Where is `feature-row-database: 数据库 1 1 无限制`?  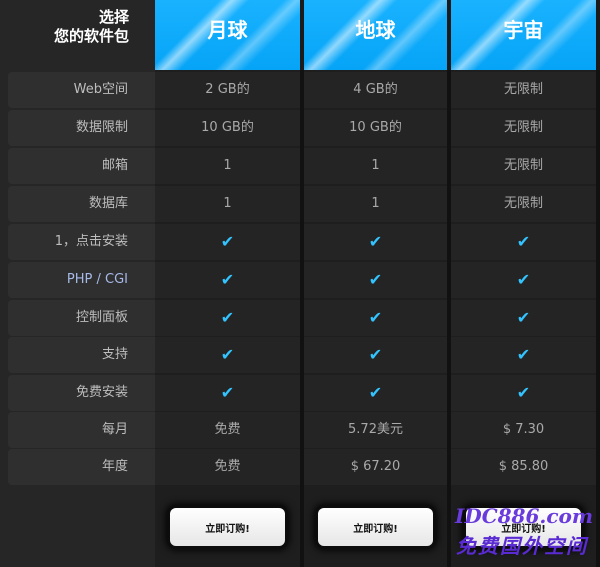 feature-row-database: 数据库 1 1 无限制 is located at coordinates (300, 204).